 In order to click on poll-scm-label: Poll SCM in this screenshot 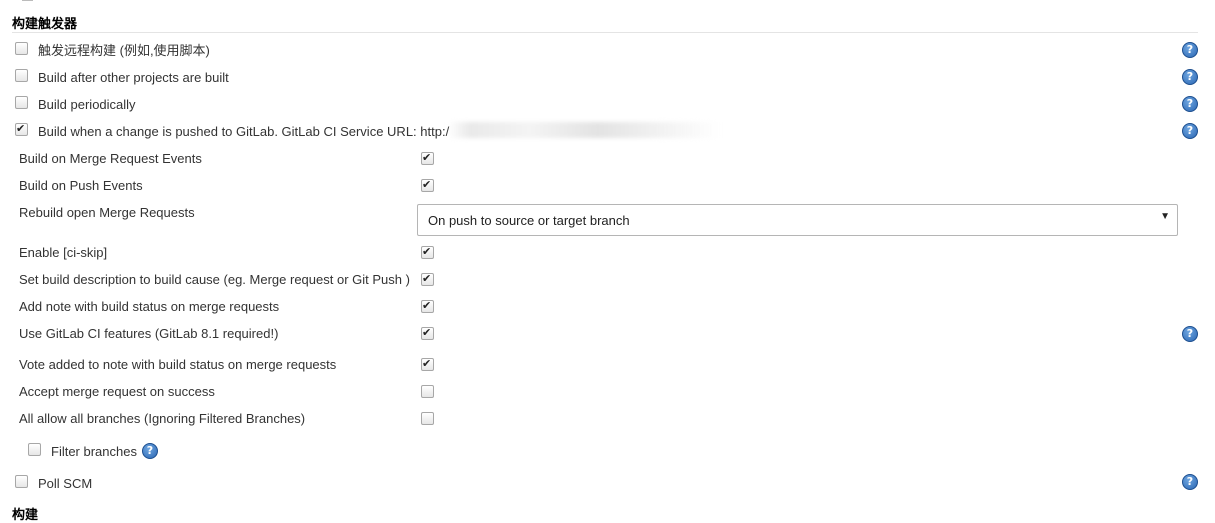, I will do `click(65, 483)`.